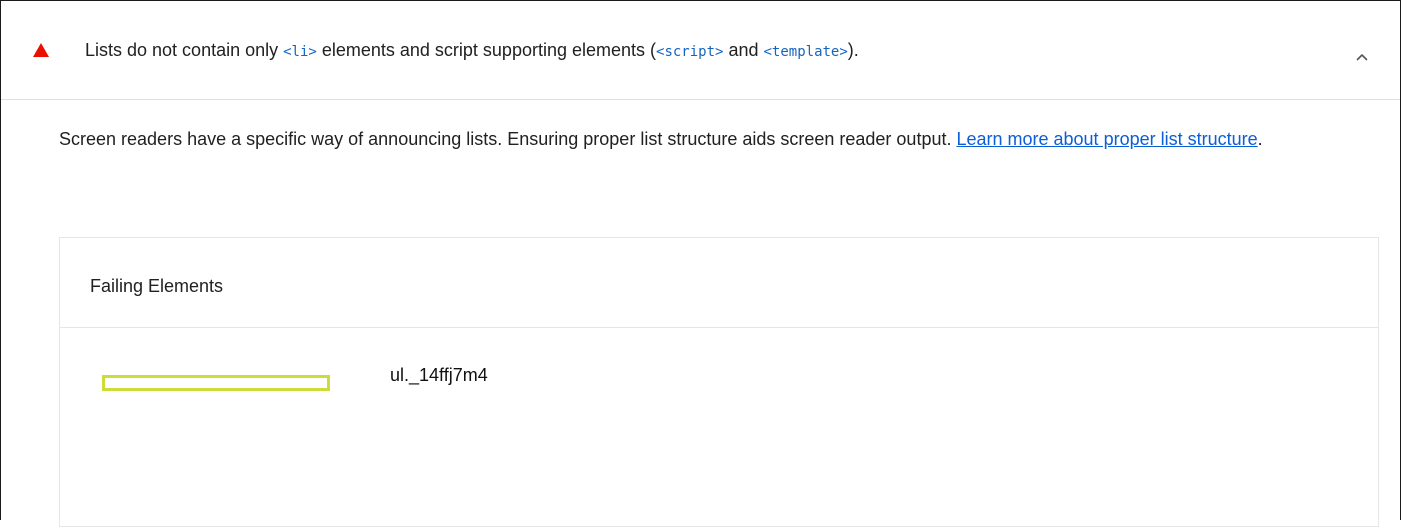 The height and width of the screenshot is (528, 1403). What do you see at coordinates (216, 383) in the screenshot?
I see `element-screenshot-thumbnail` at bounding box center [216, 383].